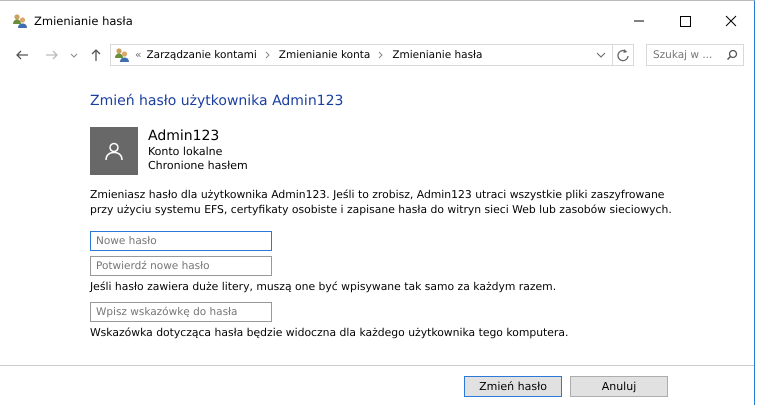  I want to click on search-icon, so click(732, 55).